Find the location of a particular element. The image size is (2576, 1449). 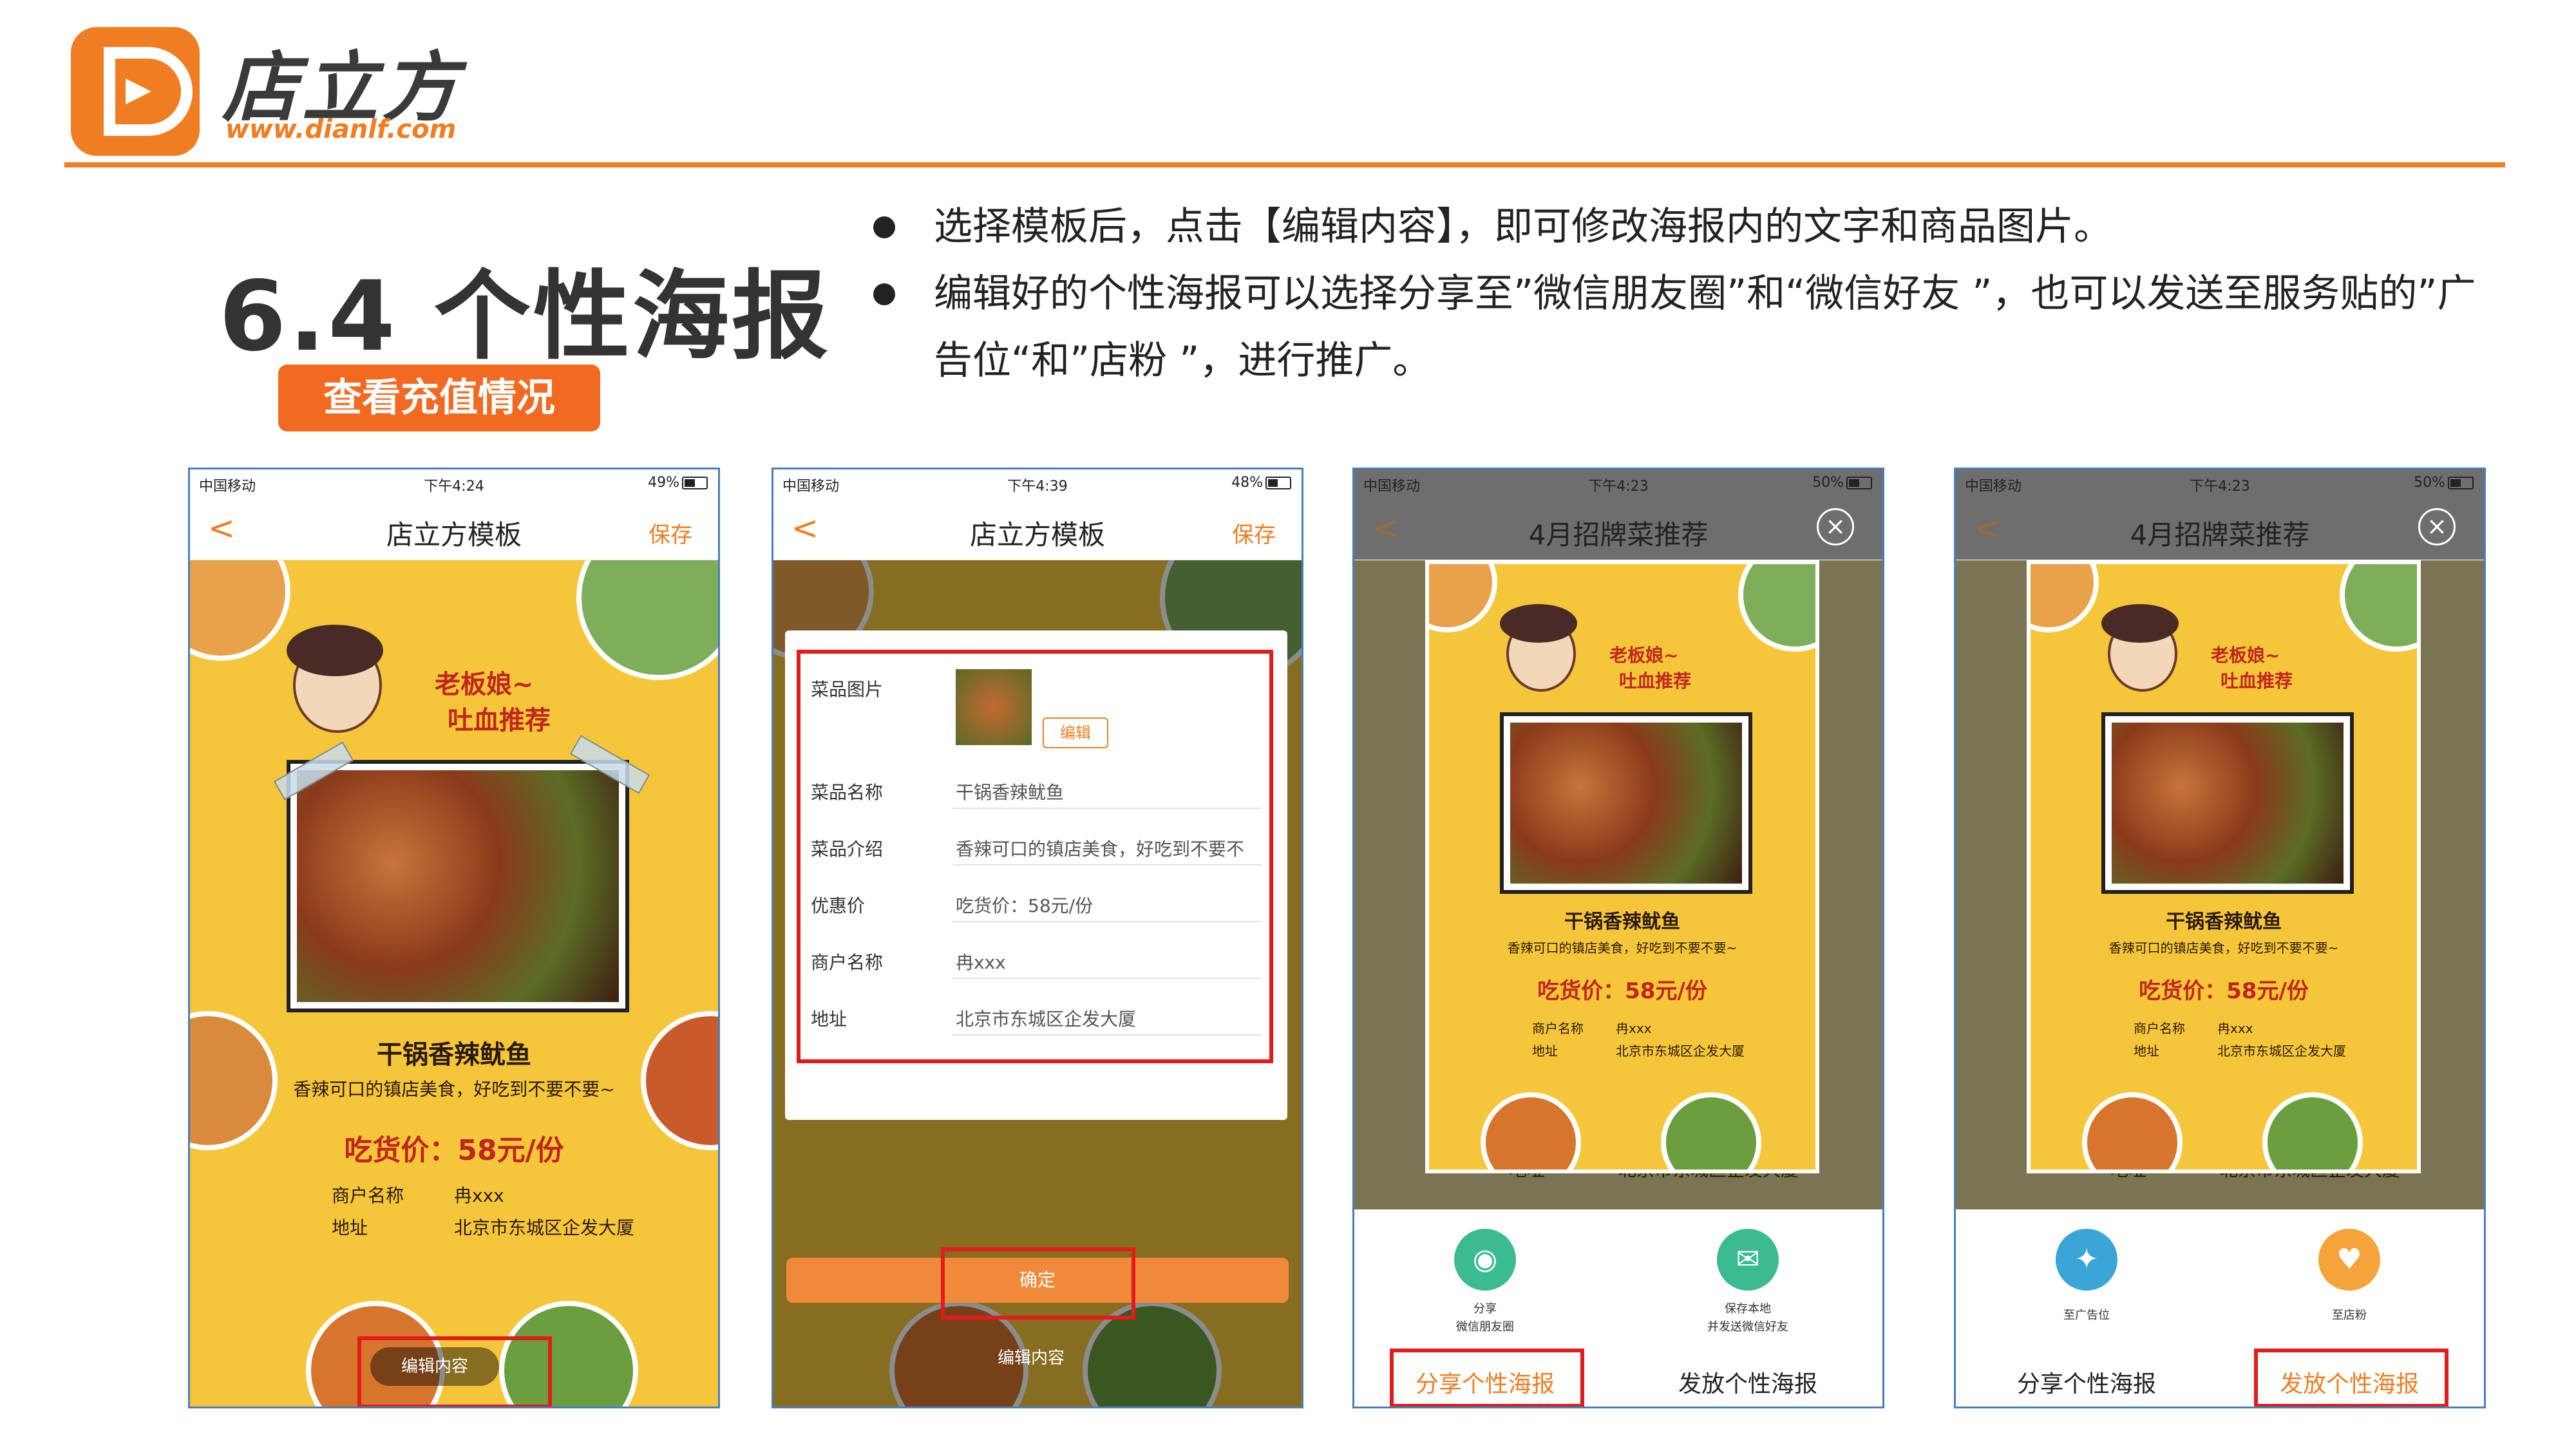

dish-name: 干锅香辣鱿鱼 is located at coordinates (454, 1055).